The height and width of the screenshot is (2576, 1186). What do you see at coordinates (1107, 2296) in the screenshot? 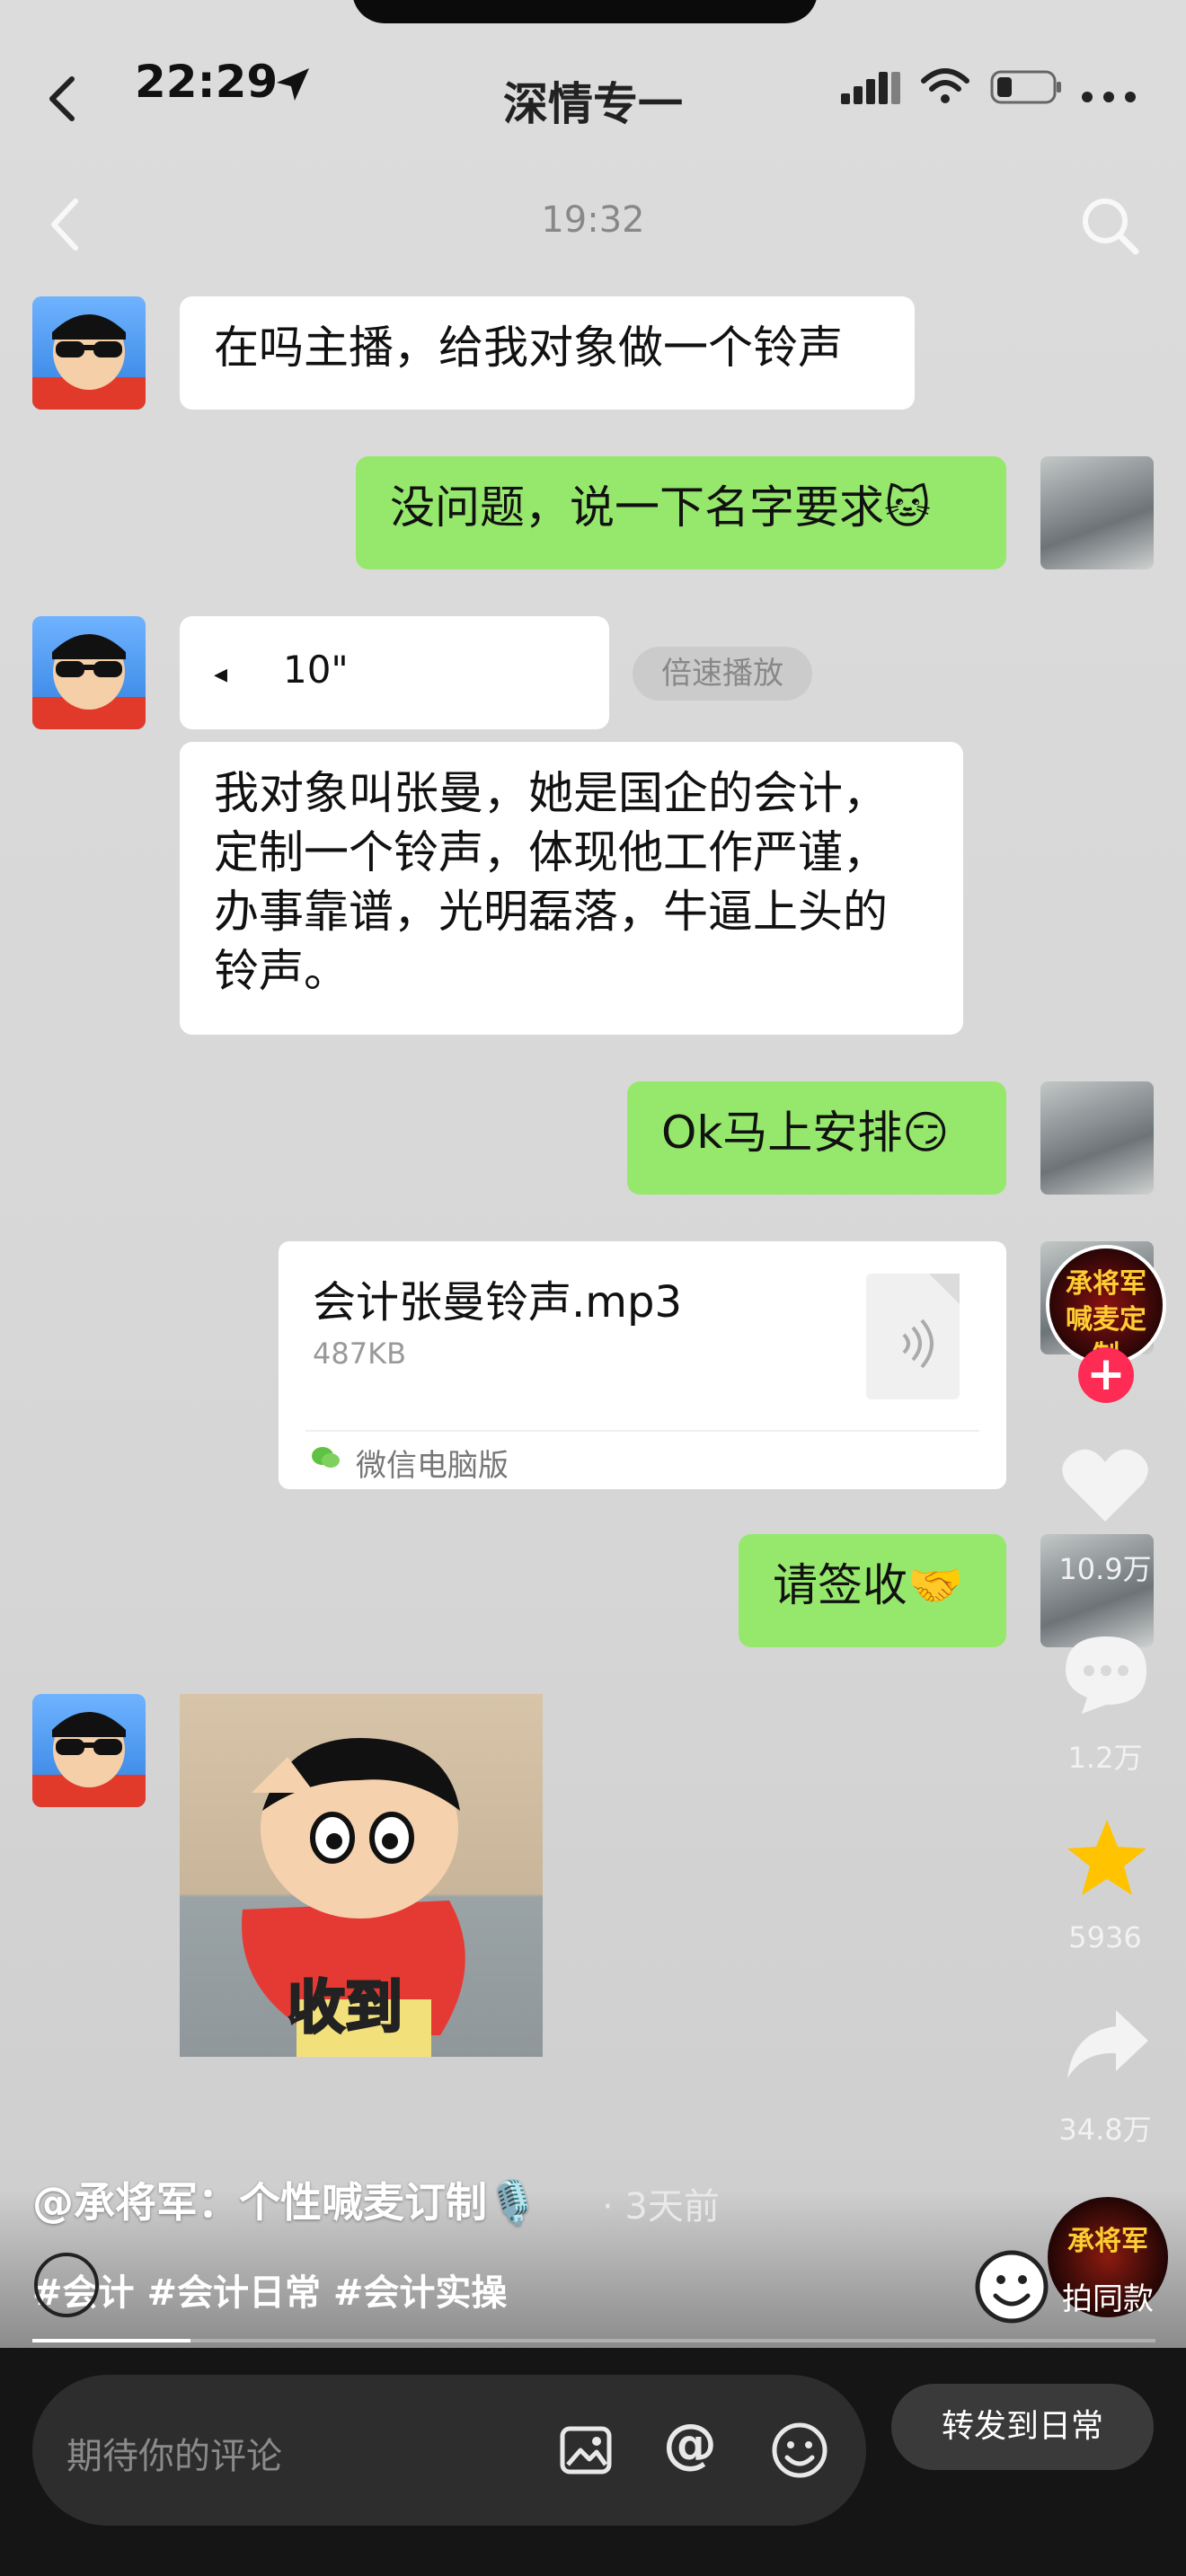
I see `same-style-label: 拍同款` at bounding box center [1107, 2296].